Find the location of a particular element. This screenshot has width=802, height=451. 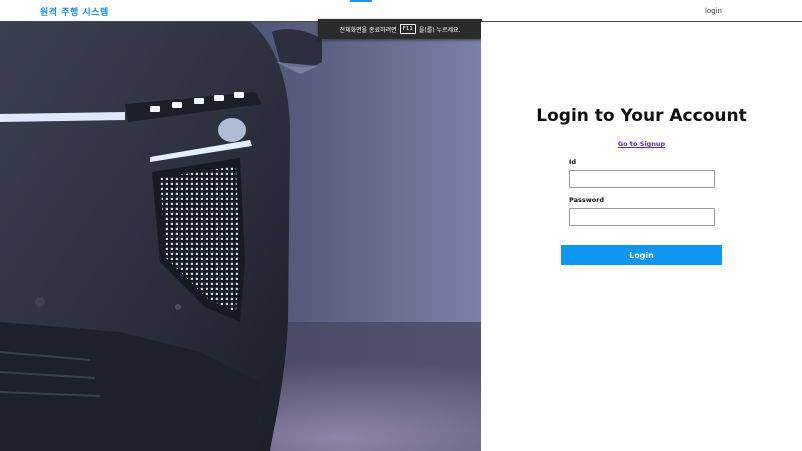

brand-logo-text: 원격 주행 시스템 is located at coordinates (74, 11).